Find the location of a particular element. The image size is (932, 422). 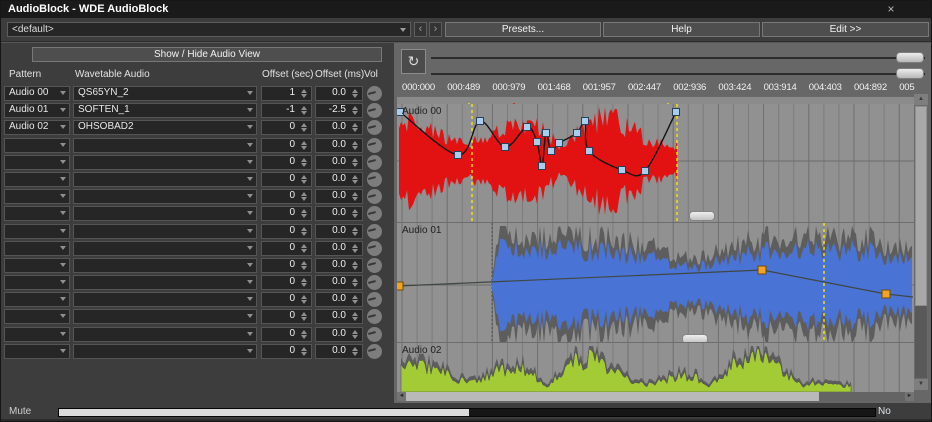

vertical-scrollbar-track is located at coordinates (921, 342).